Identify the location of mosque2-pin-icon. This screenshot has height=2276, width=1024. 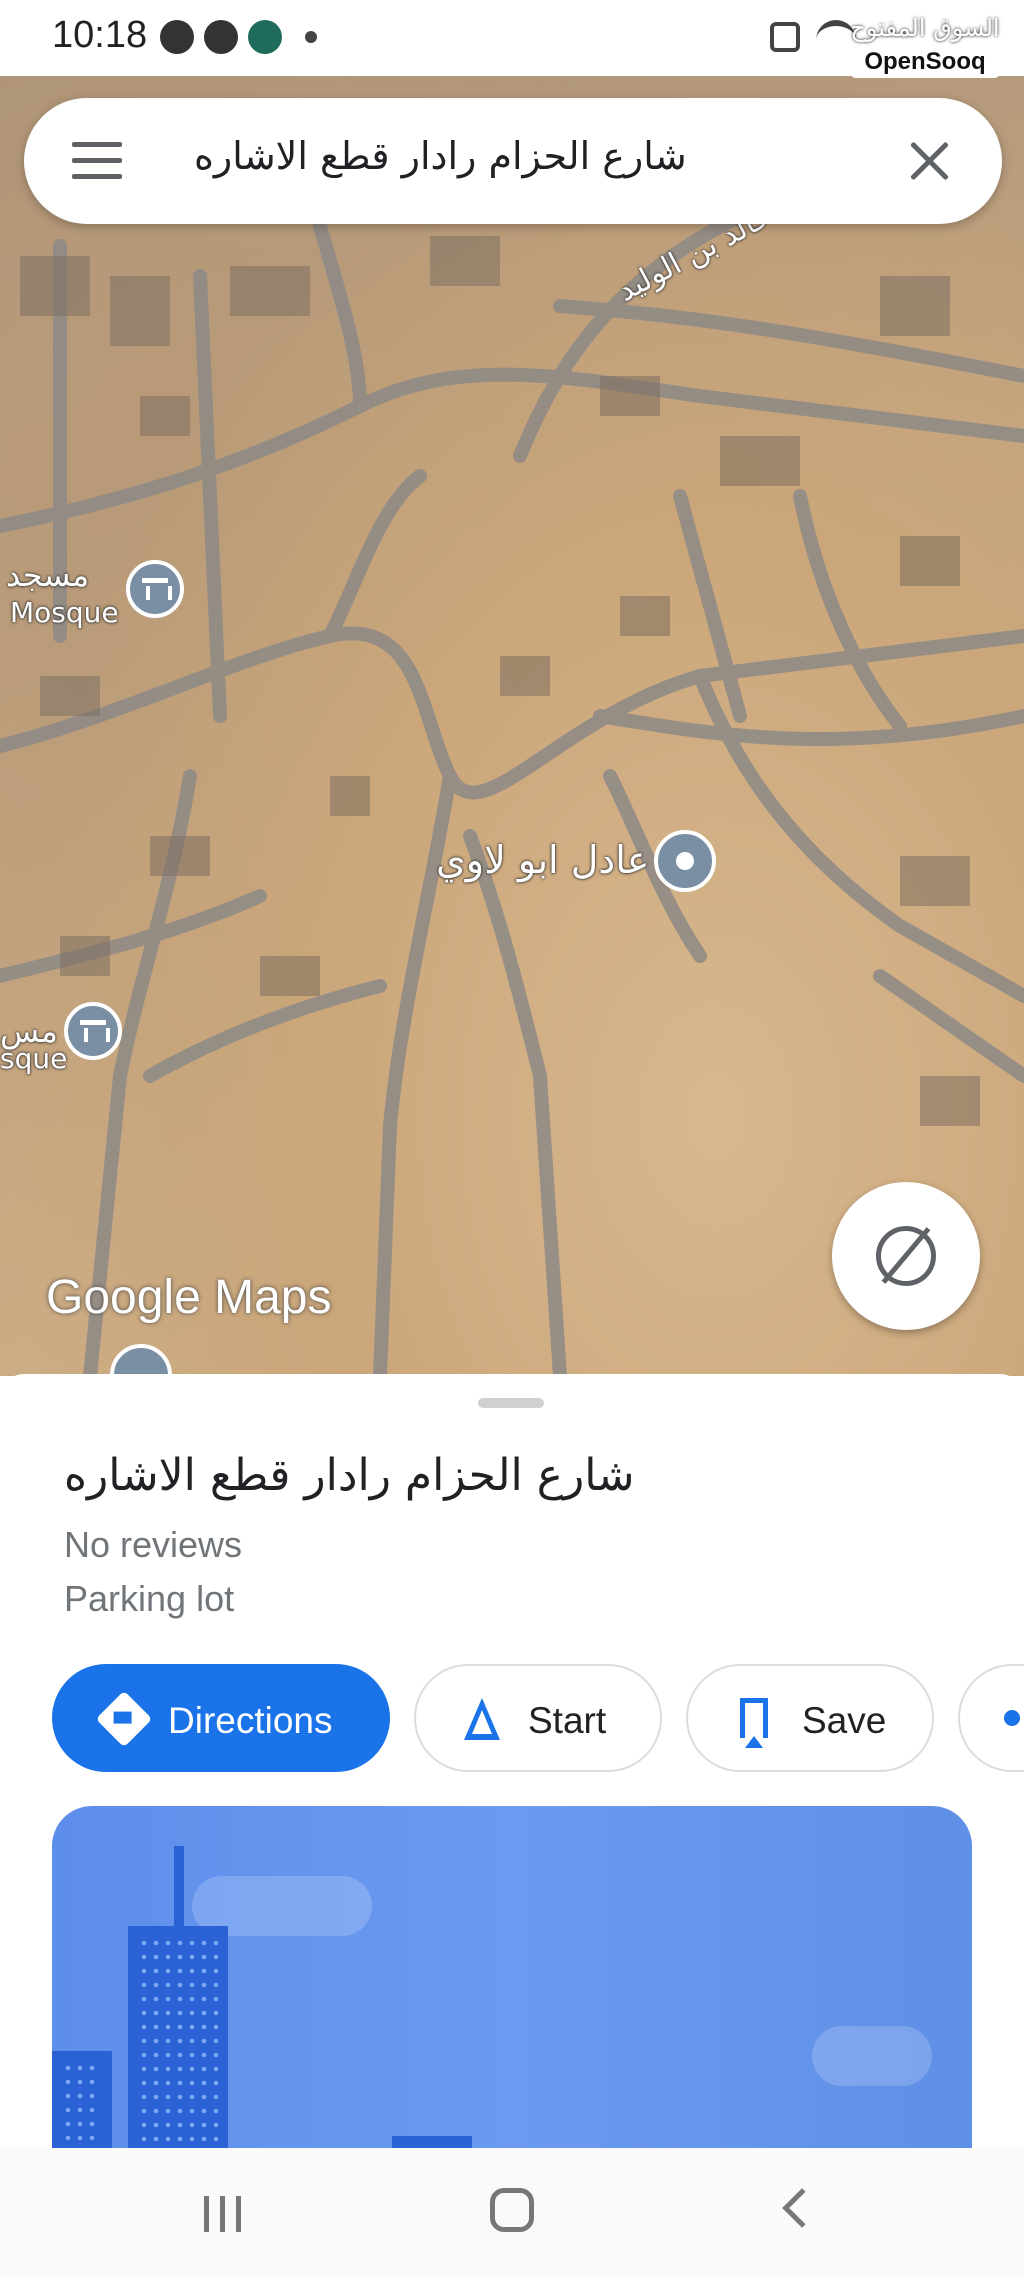
(93, 1031).